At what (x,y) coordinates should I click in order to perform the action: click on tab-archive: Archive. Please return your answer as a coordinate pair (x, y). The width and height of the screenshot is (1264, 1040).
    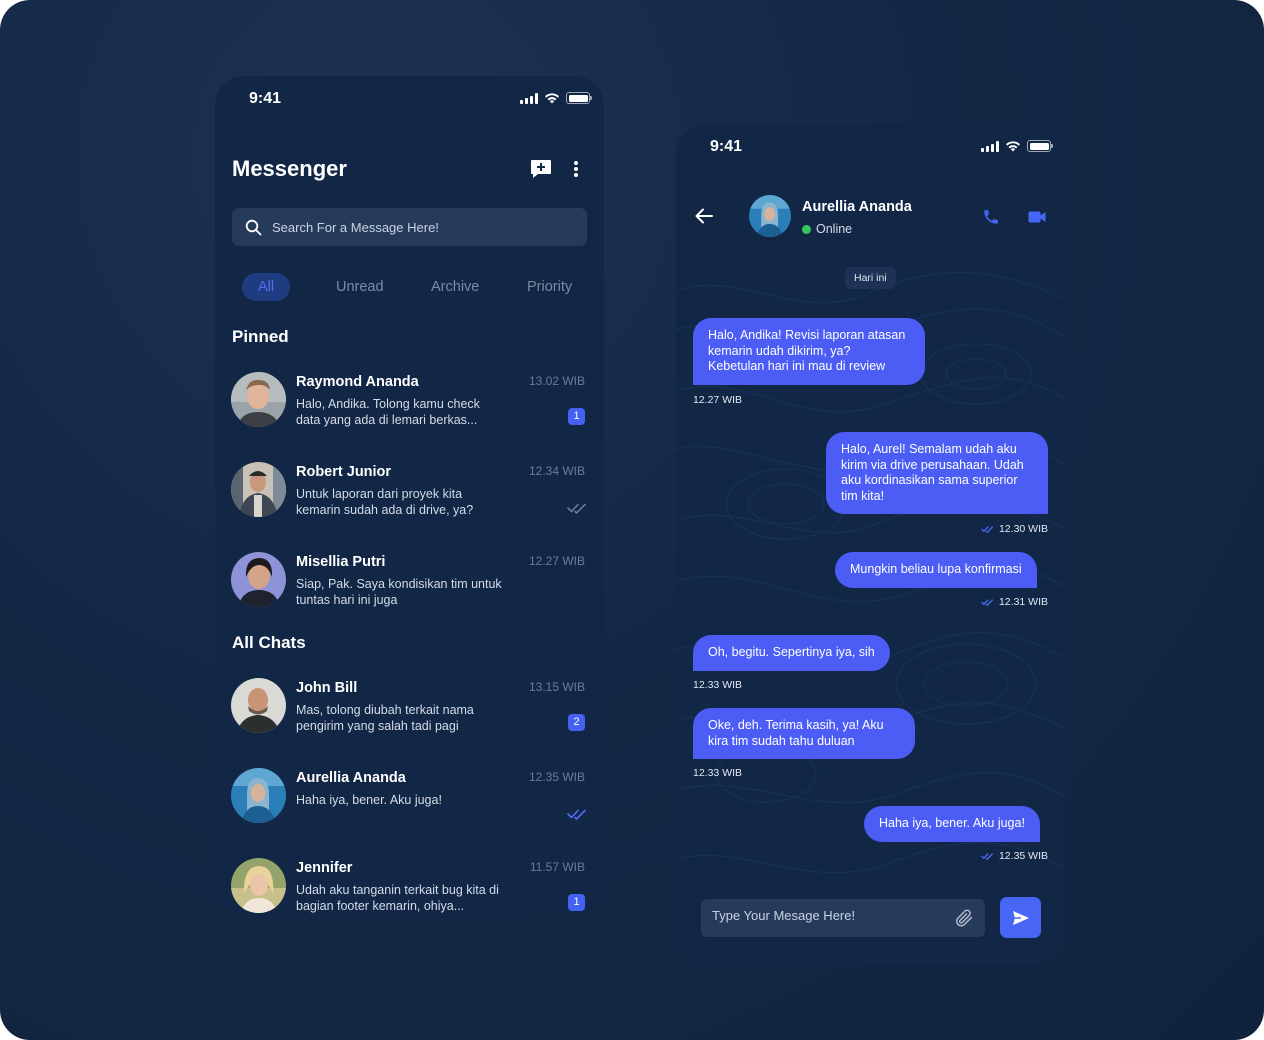
    Looking at the image, I should click on (455, 287).